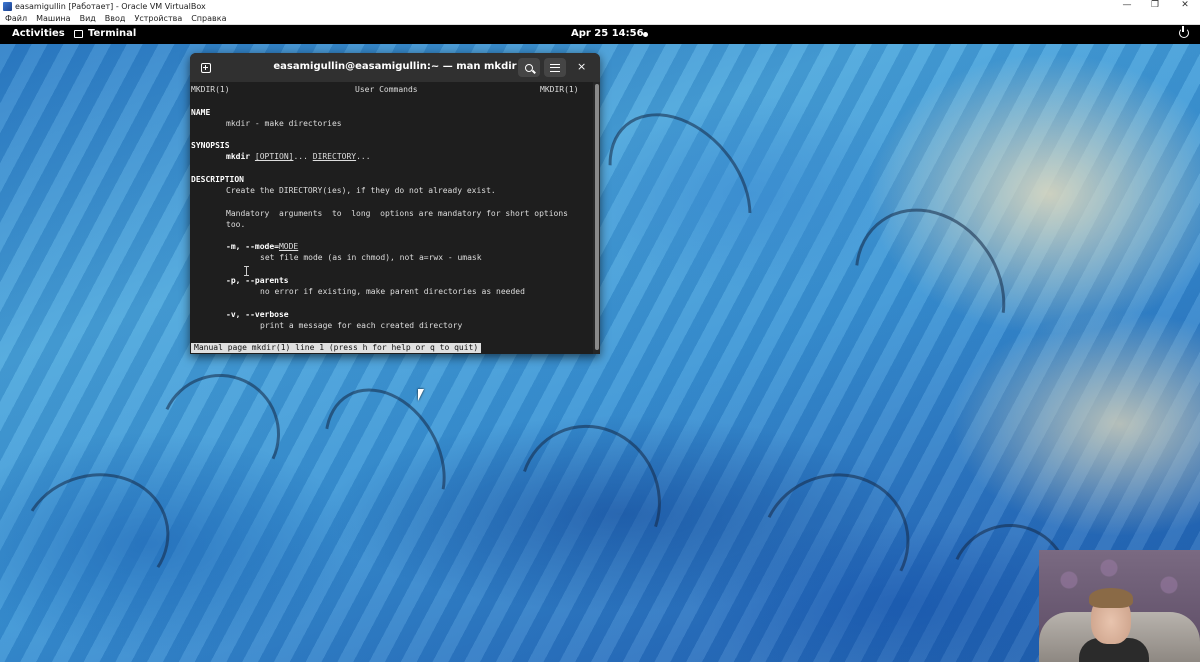 The height and width of the screenshot is (662, 1200). I want to click on menu-input: Ввод, so click(115, 18).